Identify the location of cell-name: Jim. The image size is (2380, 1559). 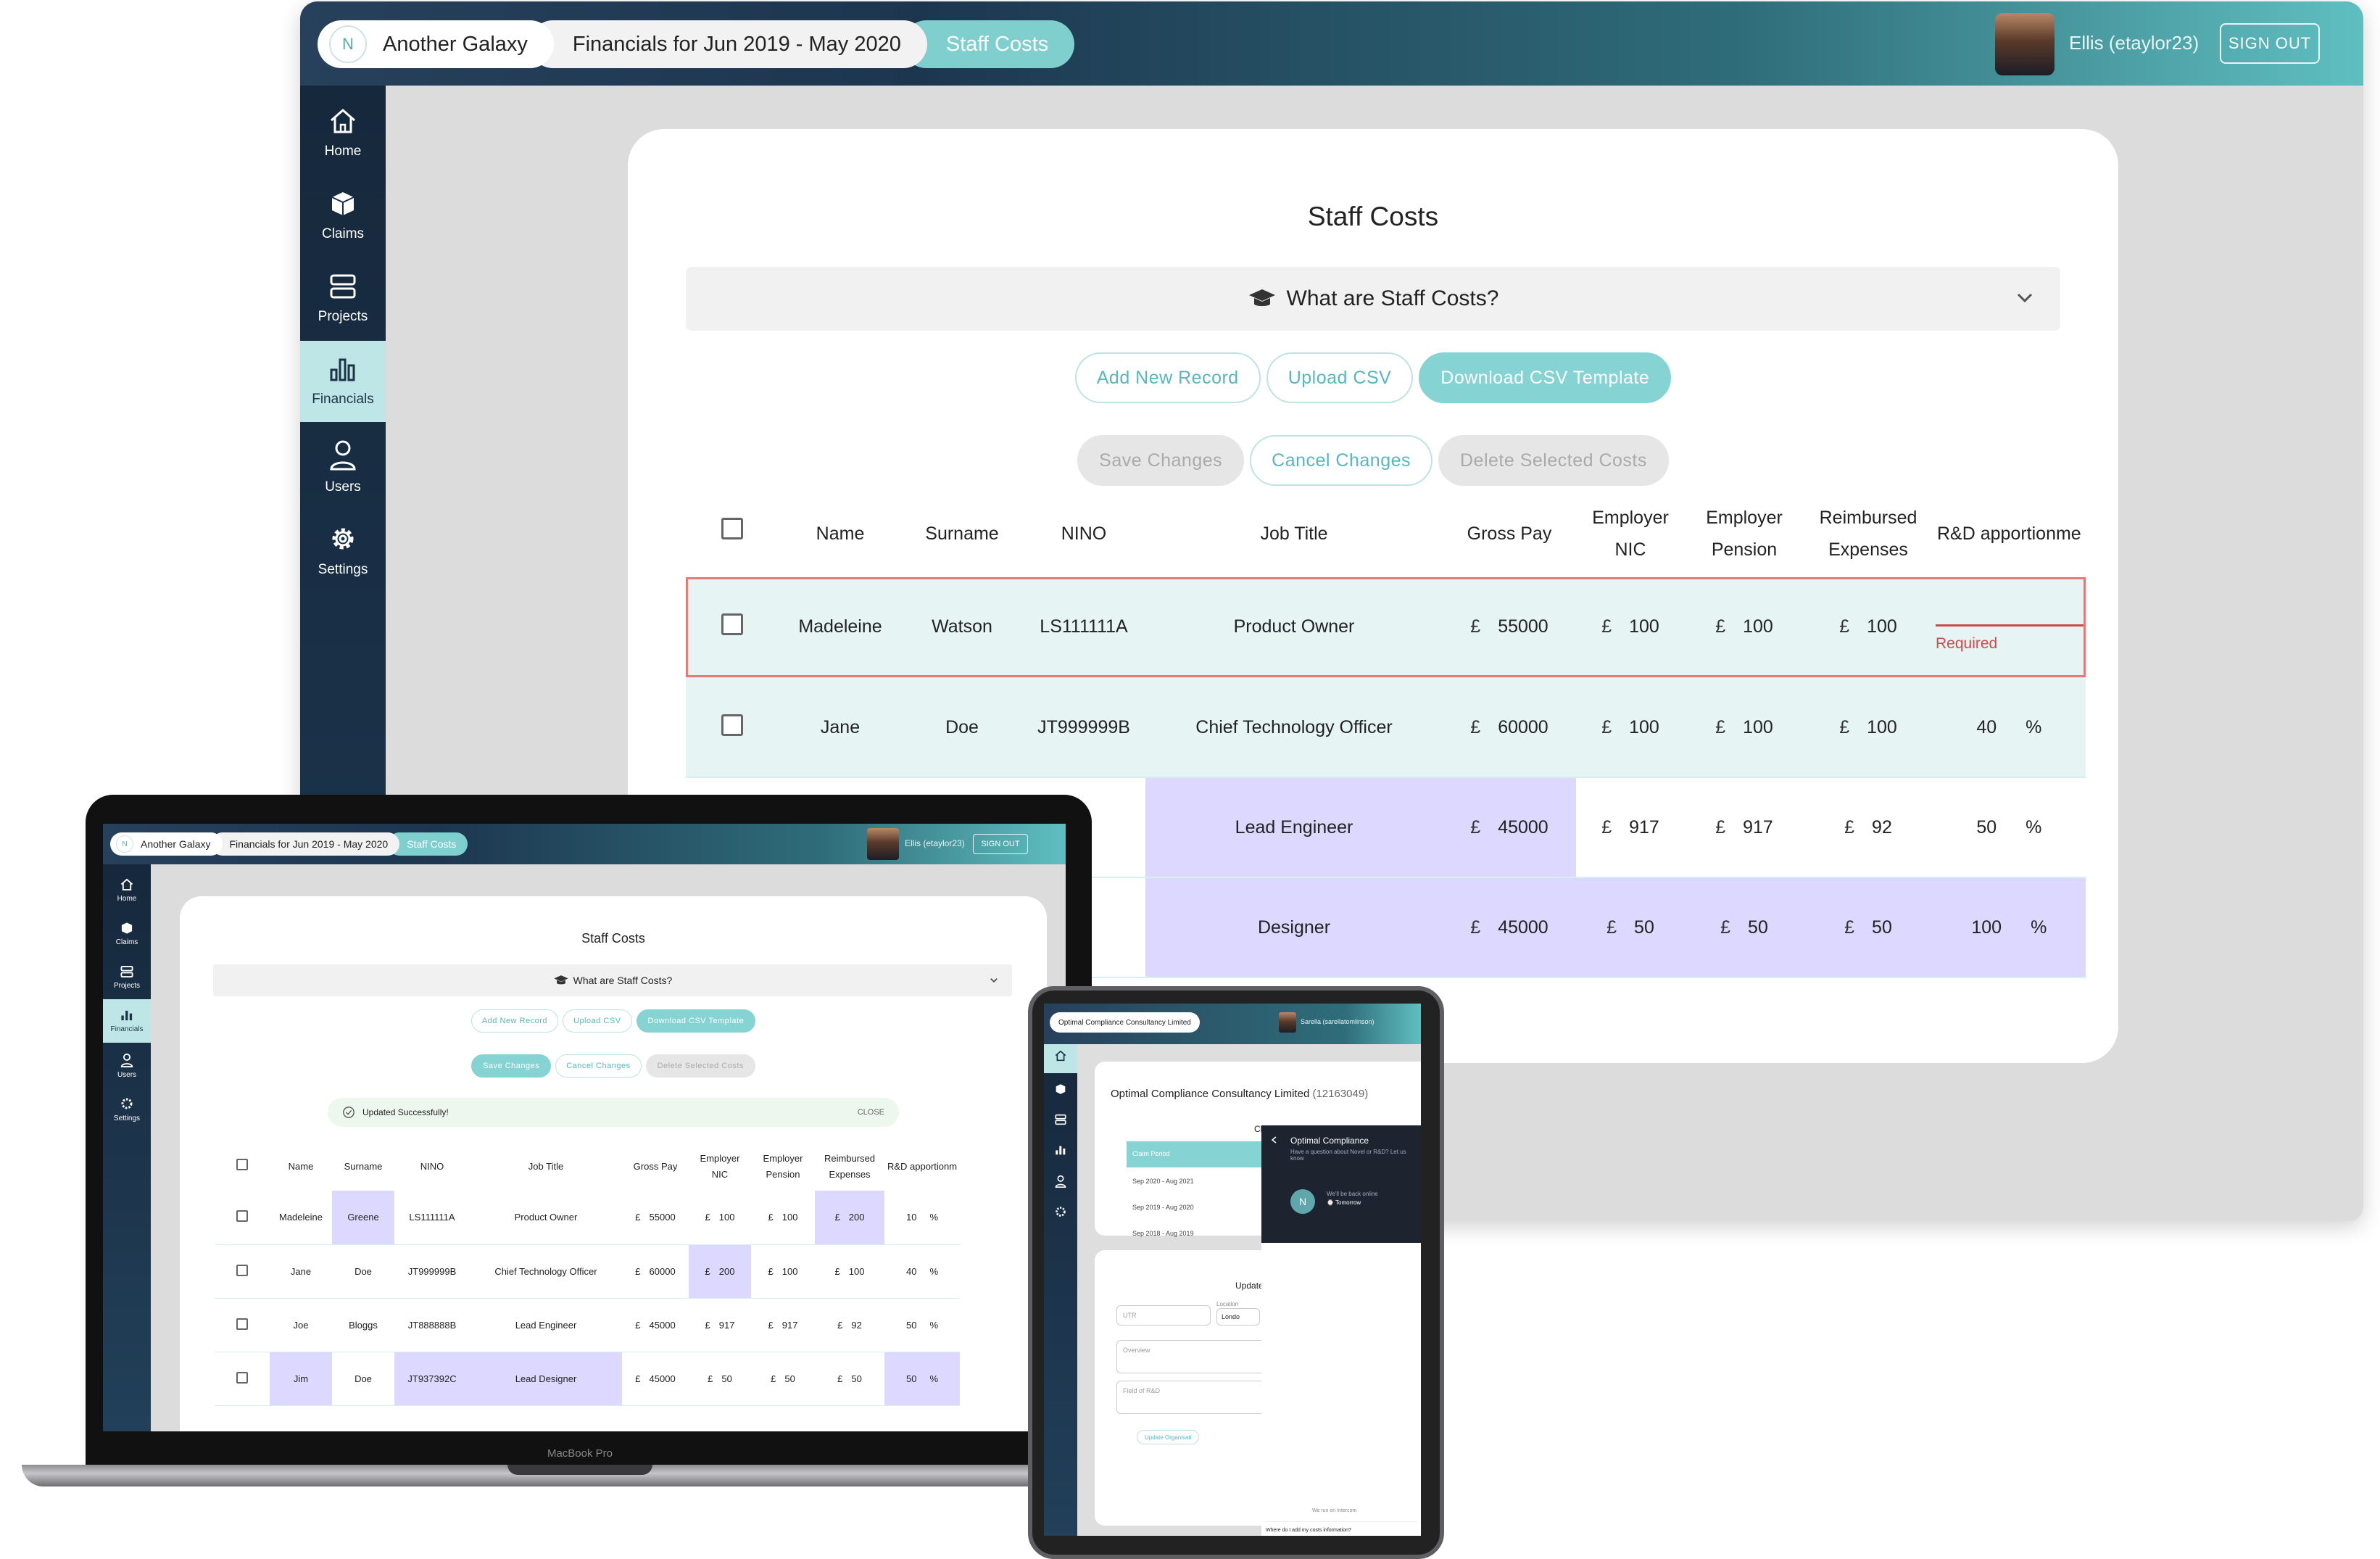
(301, 1379).